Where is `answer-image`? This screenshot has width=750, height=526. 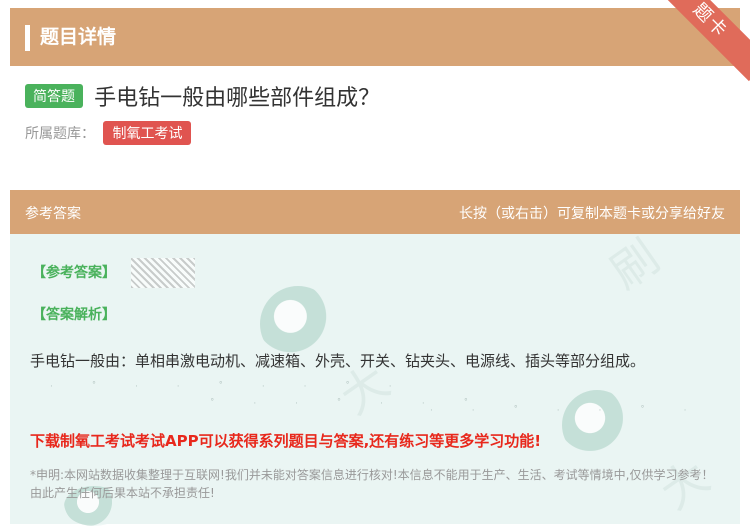 answer-image is located at coordinates (163, 273).